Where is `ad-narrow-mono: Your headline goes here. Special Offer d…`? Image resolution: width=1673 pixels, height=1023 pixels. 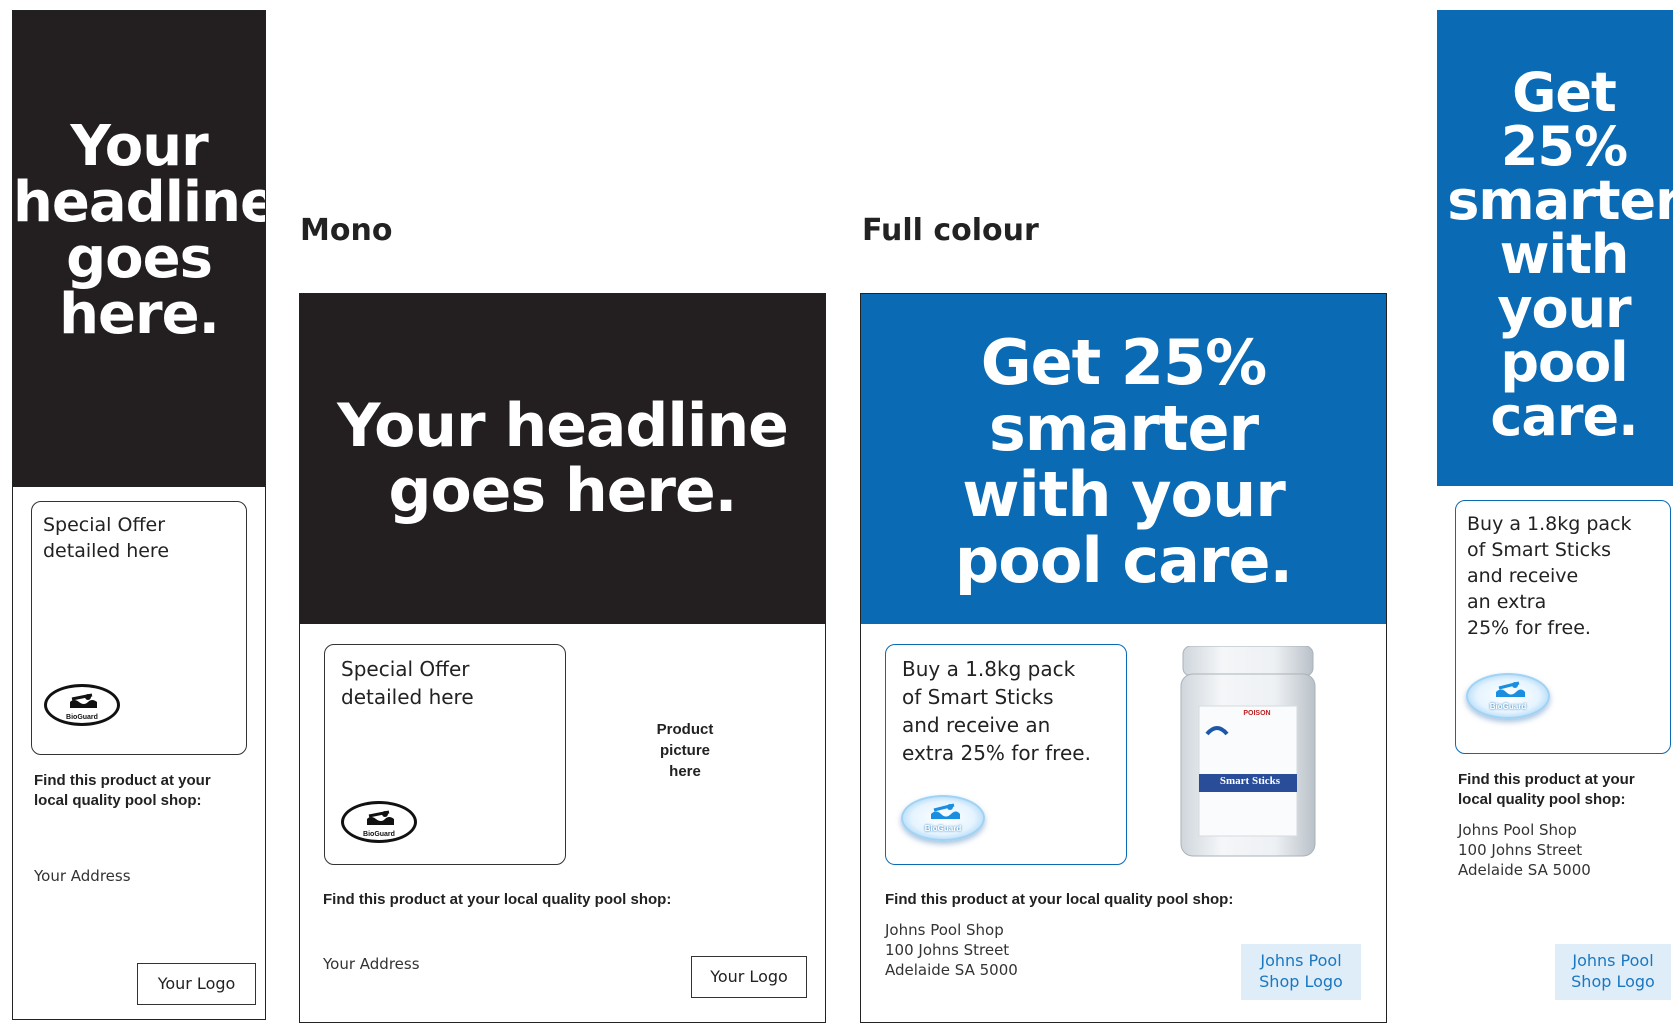 ad-narrow-mono: Your headline goes here. Special Offer d… is located at coordinates (139, 515).